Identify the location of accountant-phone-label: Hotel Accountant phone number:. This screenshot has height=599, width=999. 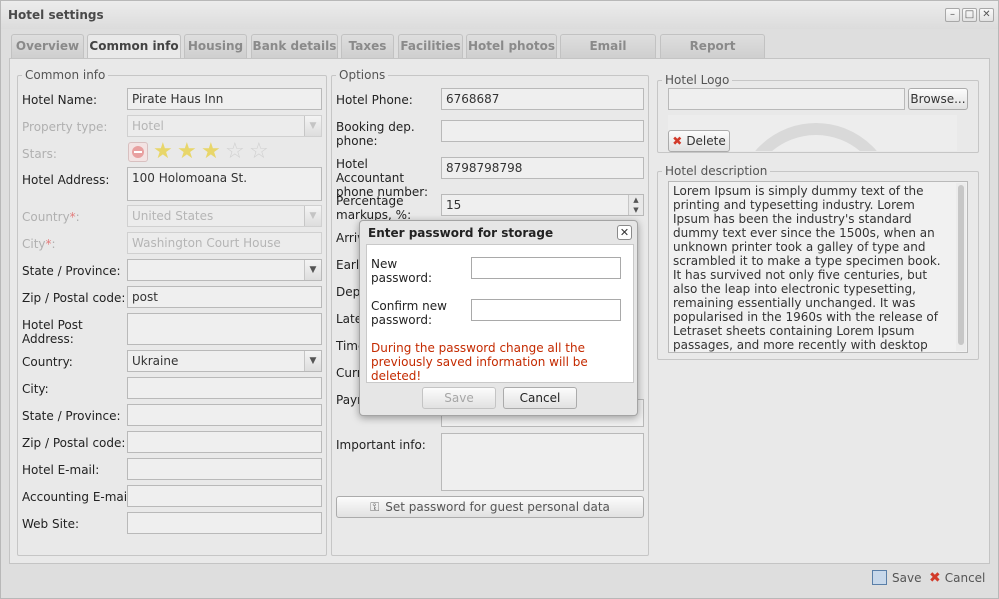
(382, 178).